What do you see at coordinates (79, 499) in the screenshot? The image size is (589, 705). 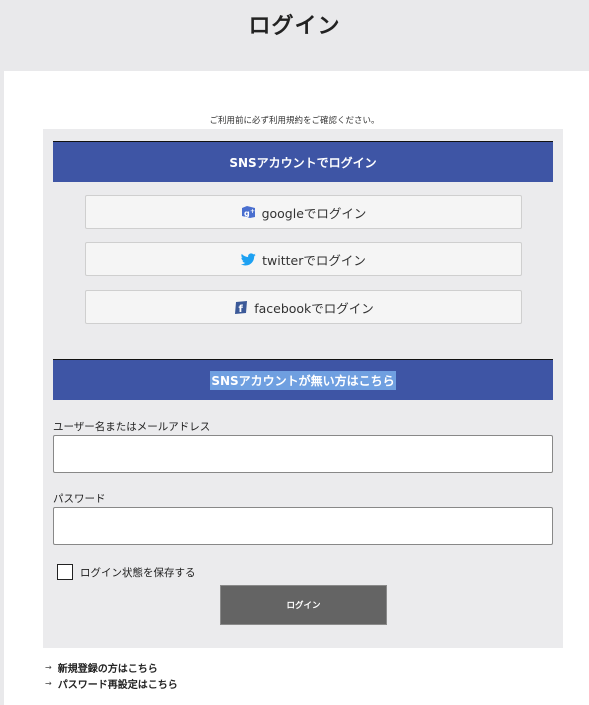 I see `password-label: パスワード` at bounding box center [79, 499].